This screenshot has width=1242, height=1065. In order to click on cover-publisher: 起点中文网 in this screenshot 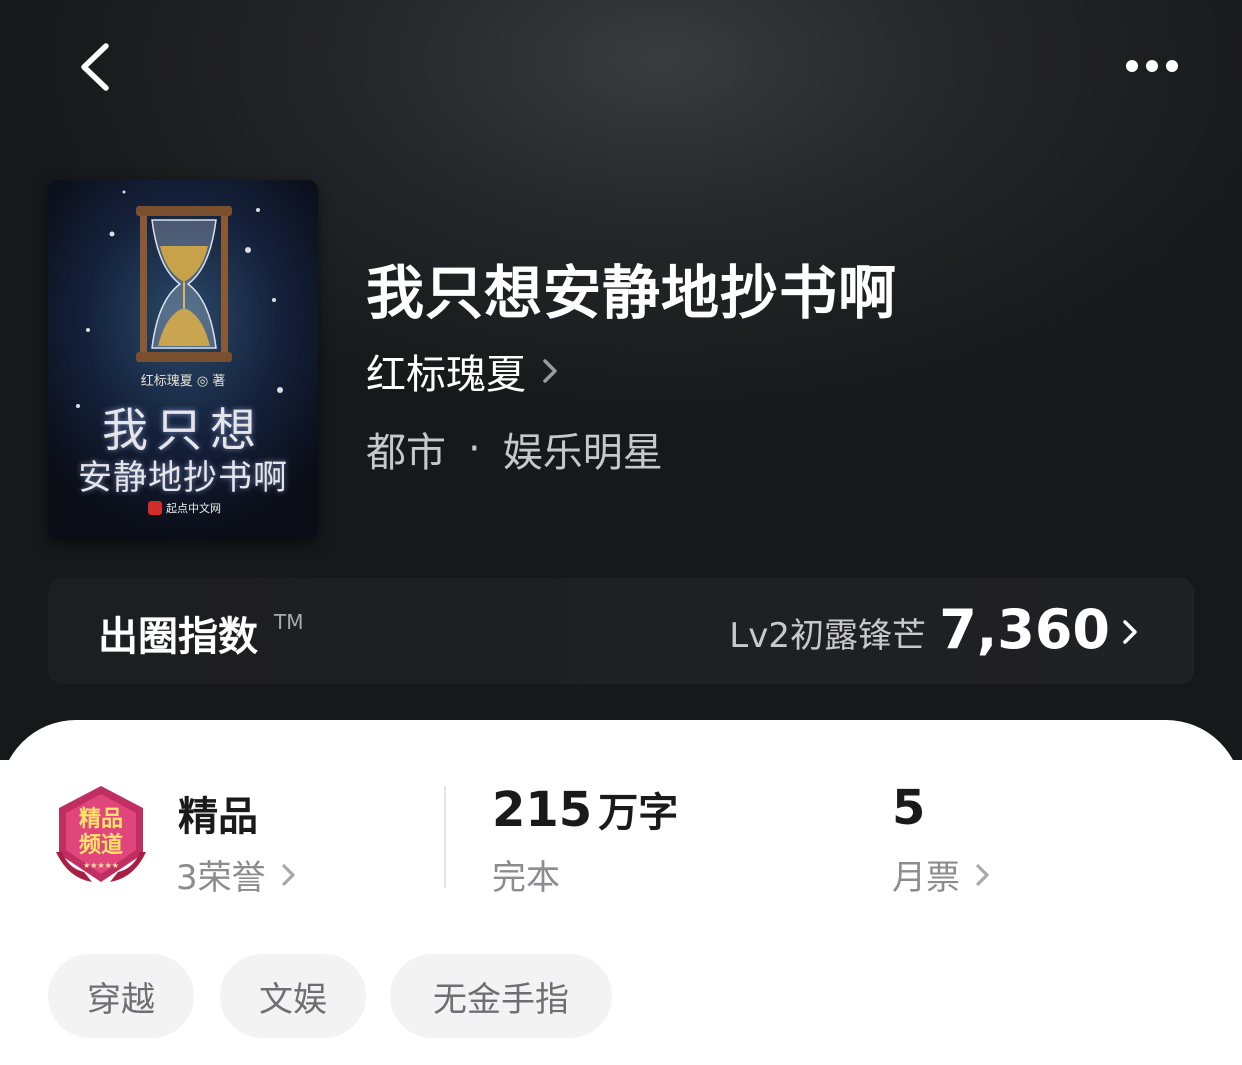, I will do `click(184, 508)`.